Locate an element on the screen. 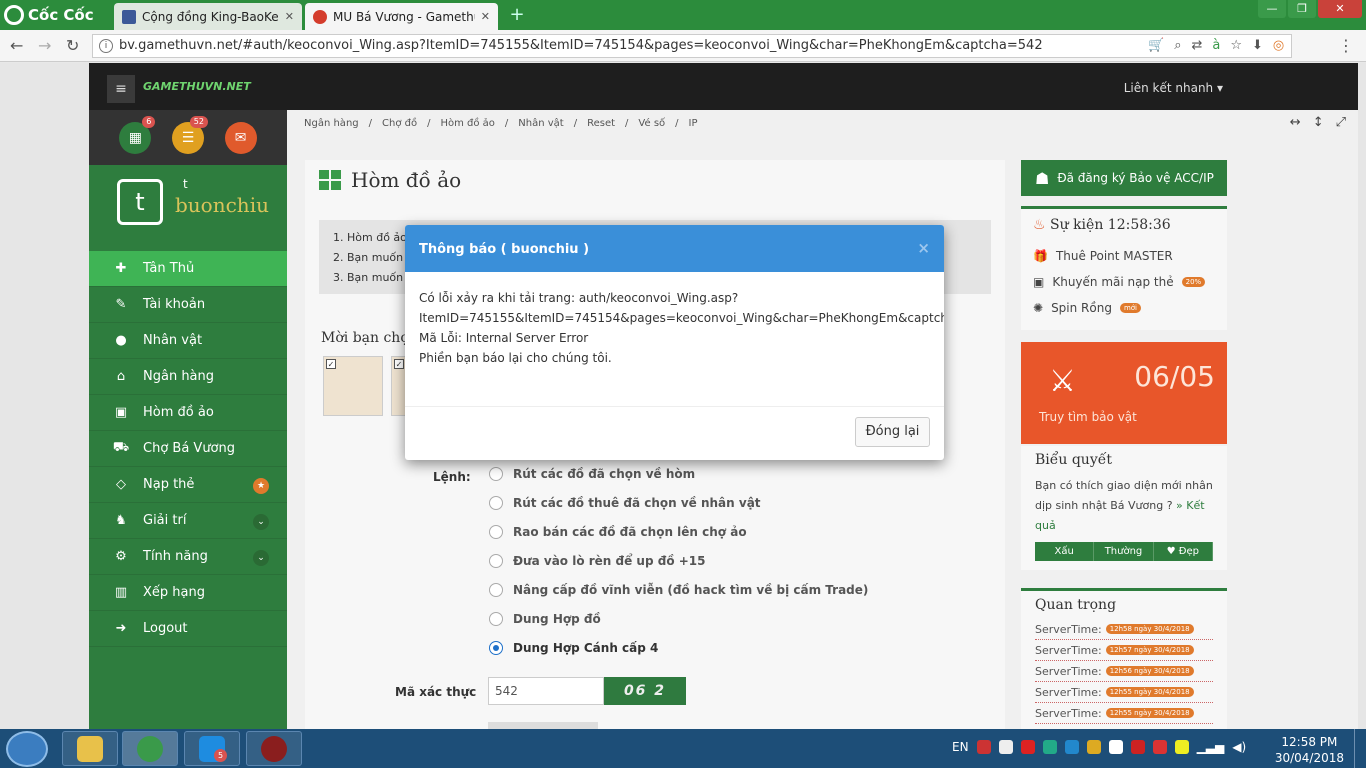 This screenshot has height=768, width=1366. window-close-icon: ✕ is located at coordinates (1340, 9).